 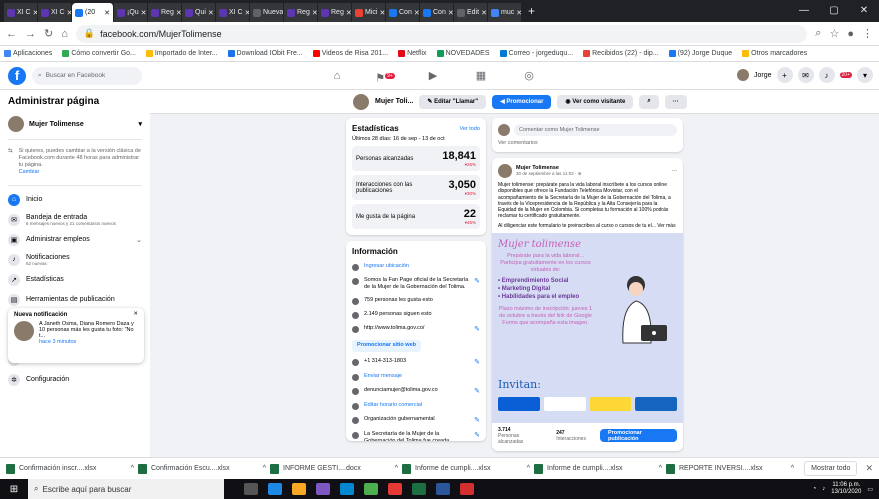 What do you see at coordinates (251, 489) in the screenshot?
I see `task-view-icon` at bounding box center [251, 489].